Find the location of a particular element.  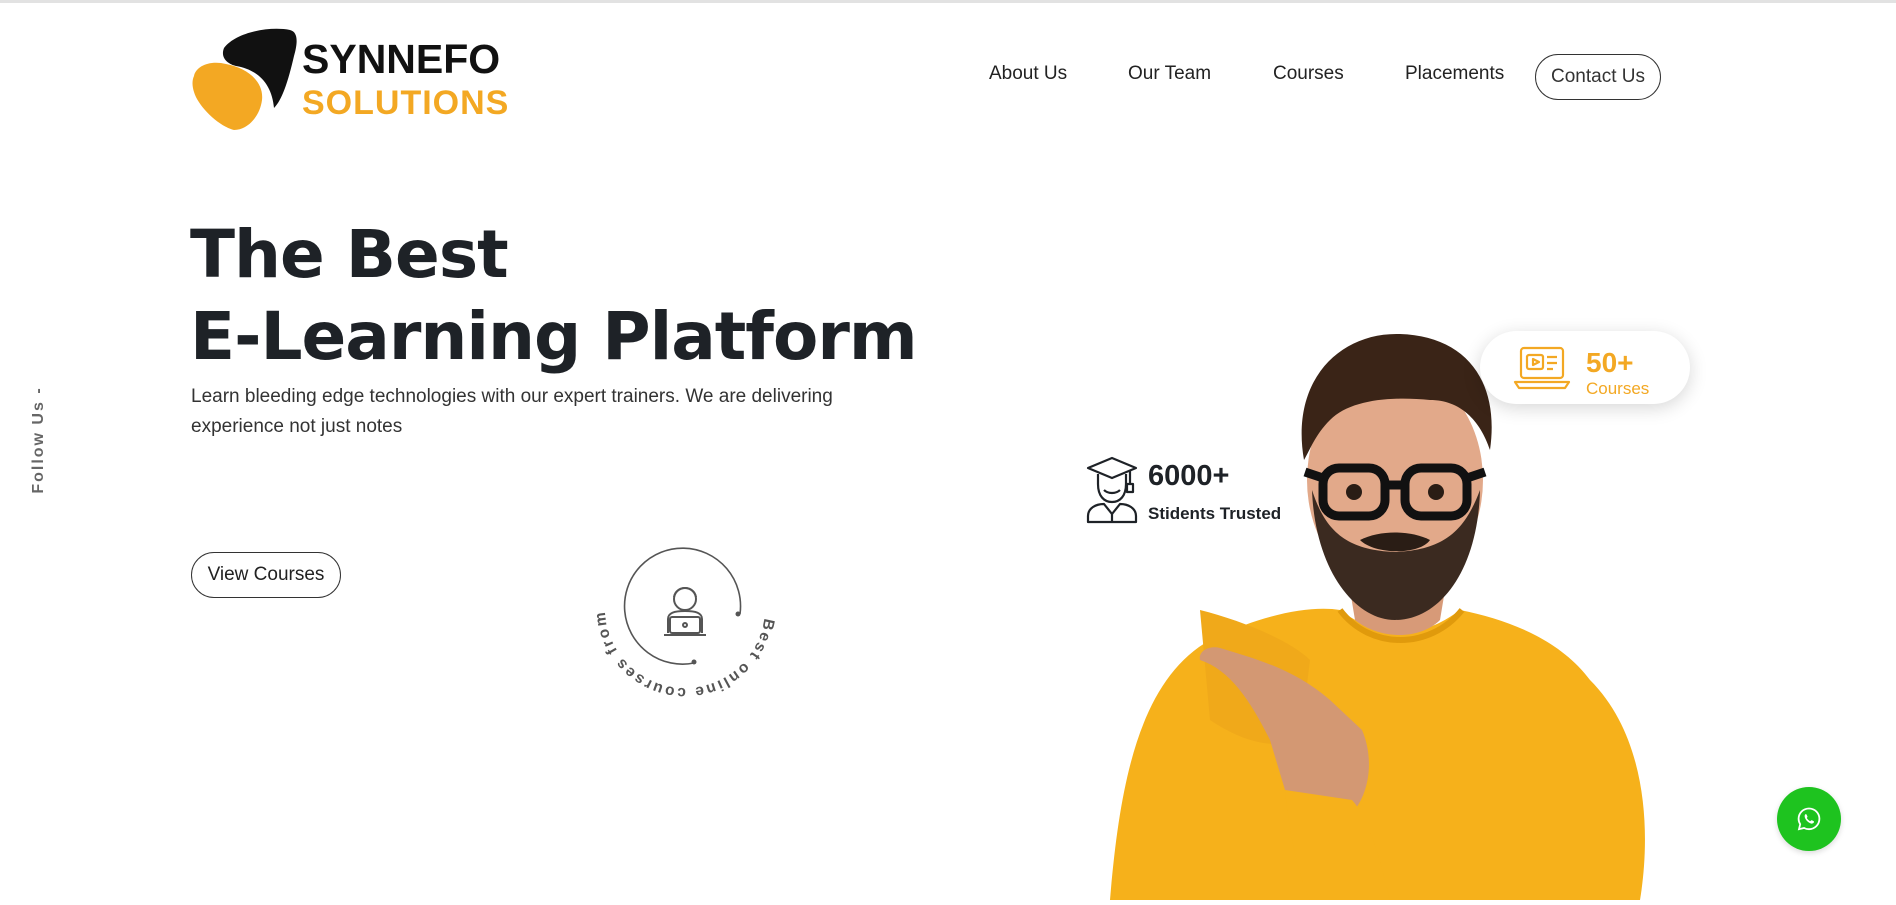

nav-placements: Placements is located at coordinates (1454, 74).